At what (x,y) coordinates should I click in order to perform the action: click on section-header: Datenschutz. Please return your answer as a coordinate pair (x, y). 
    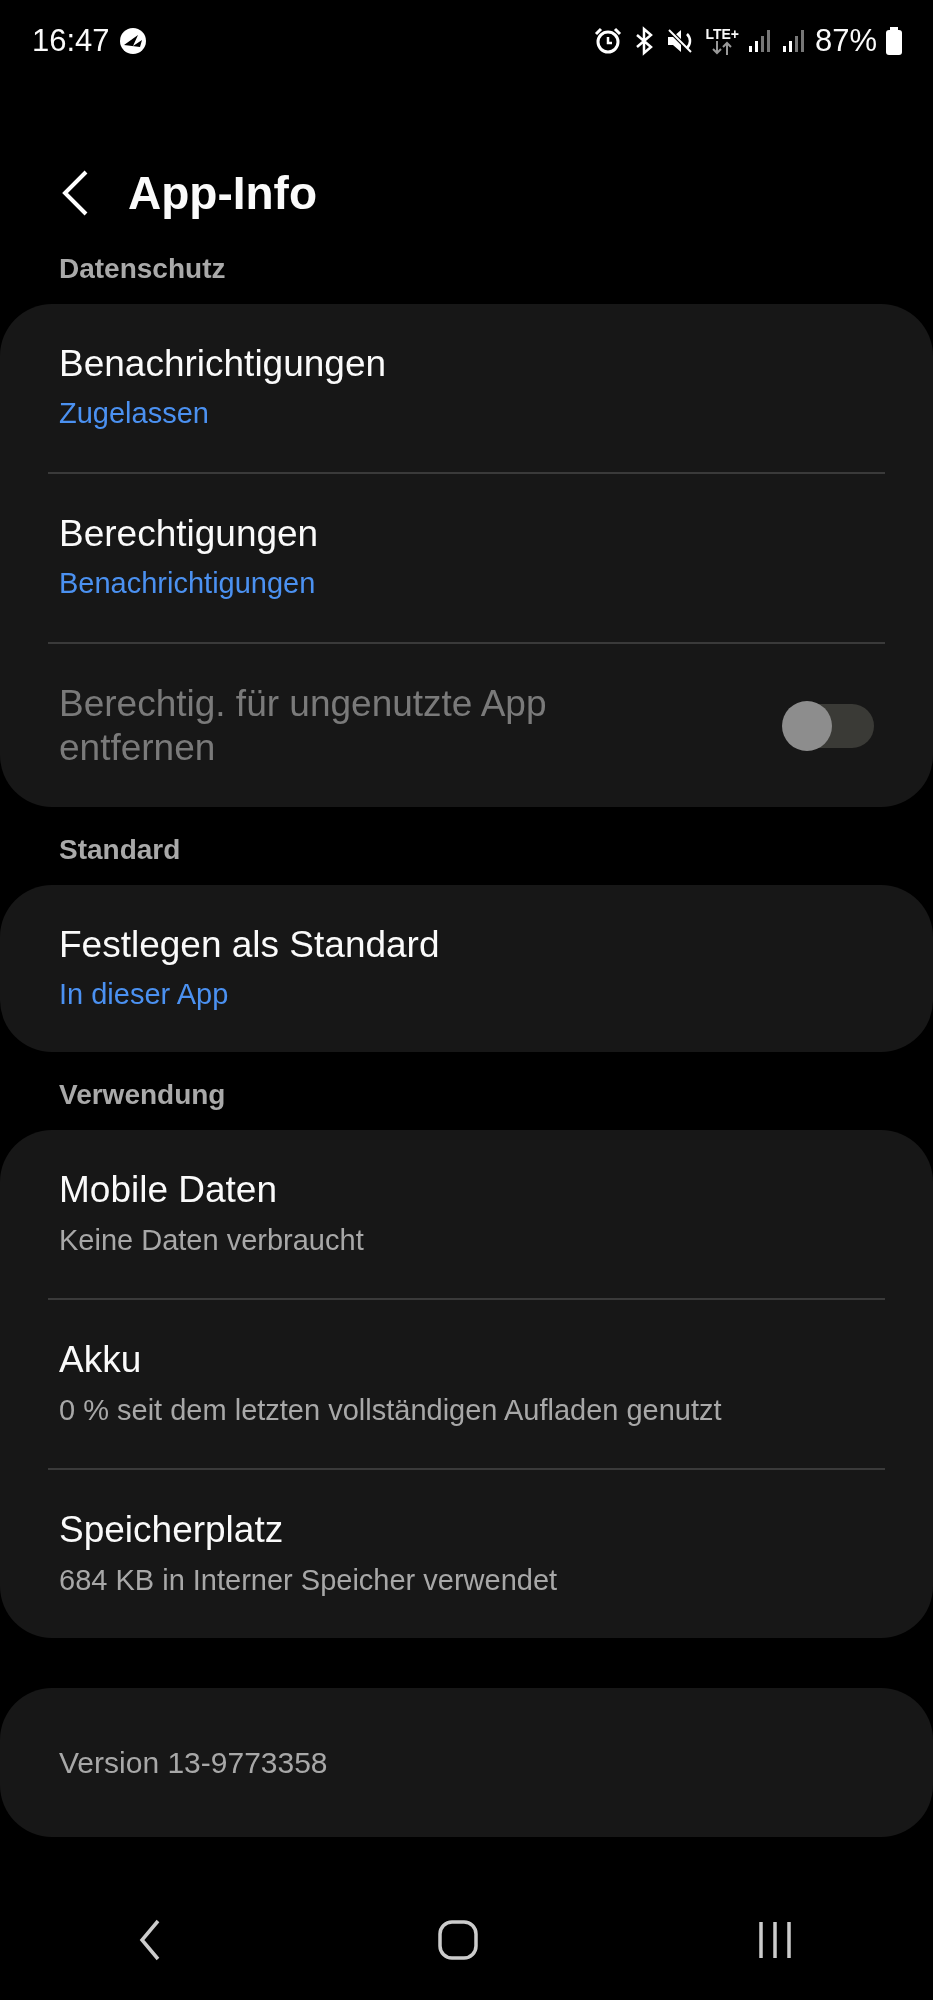
    Looking at the image, I should click on (142, 269).